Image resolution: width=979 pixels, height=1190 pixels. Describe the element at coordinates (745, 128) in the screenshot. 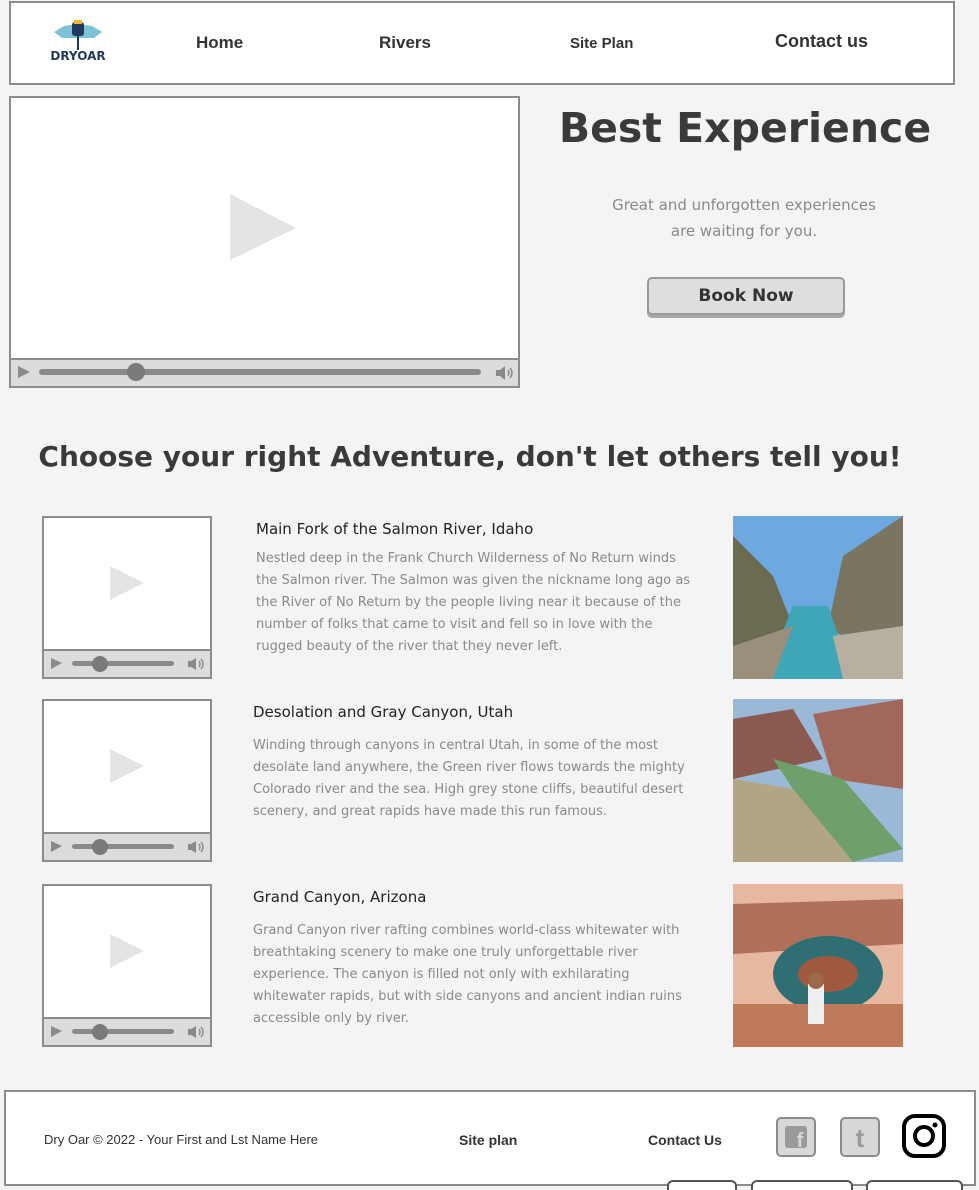

I see `hero-title: Best Experience` at that location.